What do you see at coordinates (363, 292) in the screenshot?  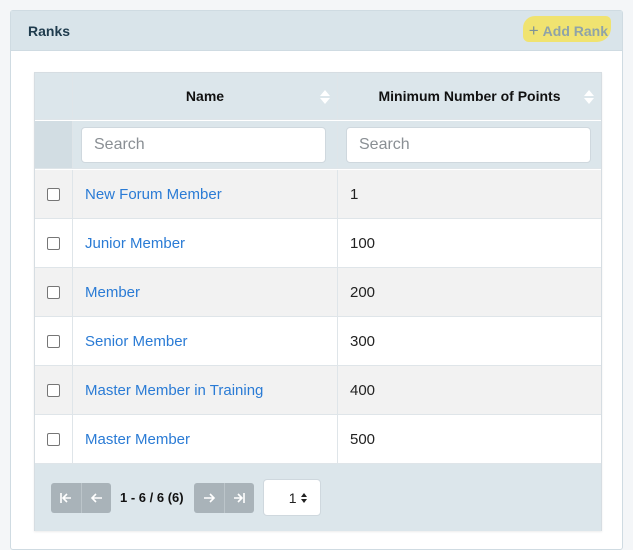 I see `points-cell: 200` at bounding box center [363, 292].